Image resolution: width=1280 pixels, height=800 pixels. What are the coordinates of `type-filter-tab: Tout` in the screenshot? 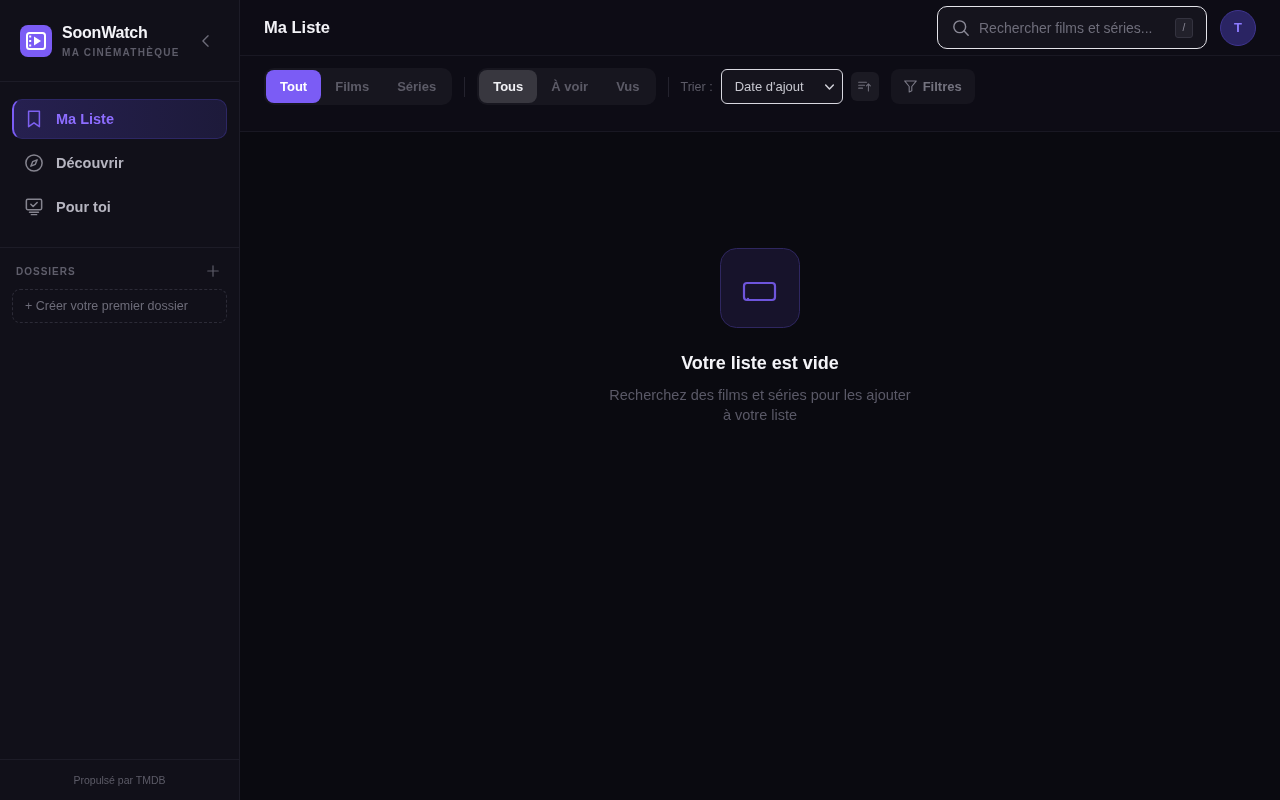 It's located at (294, 86).